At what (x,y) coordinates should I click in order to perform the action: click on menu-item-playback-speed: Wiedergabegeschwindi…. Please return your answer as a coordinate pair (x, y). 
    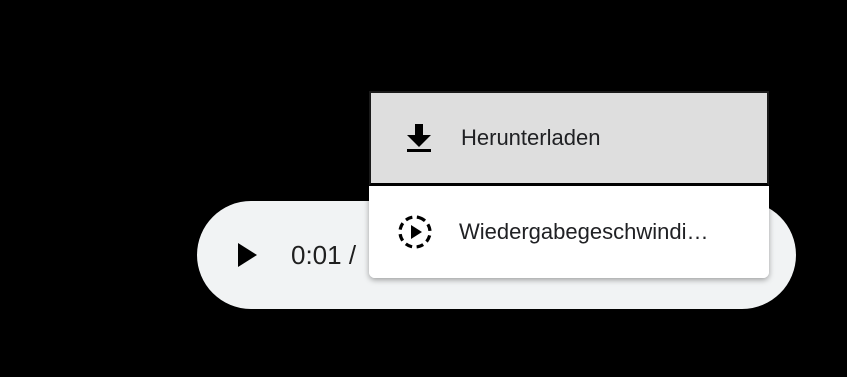
    Looking at the image, I should click on (569, 232).